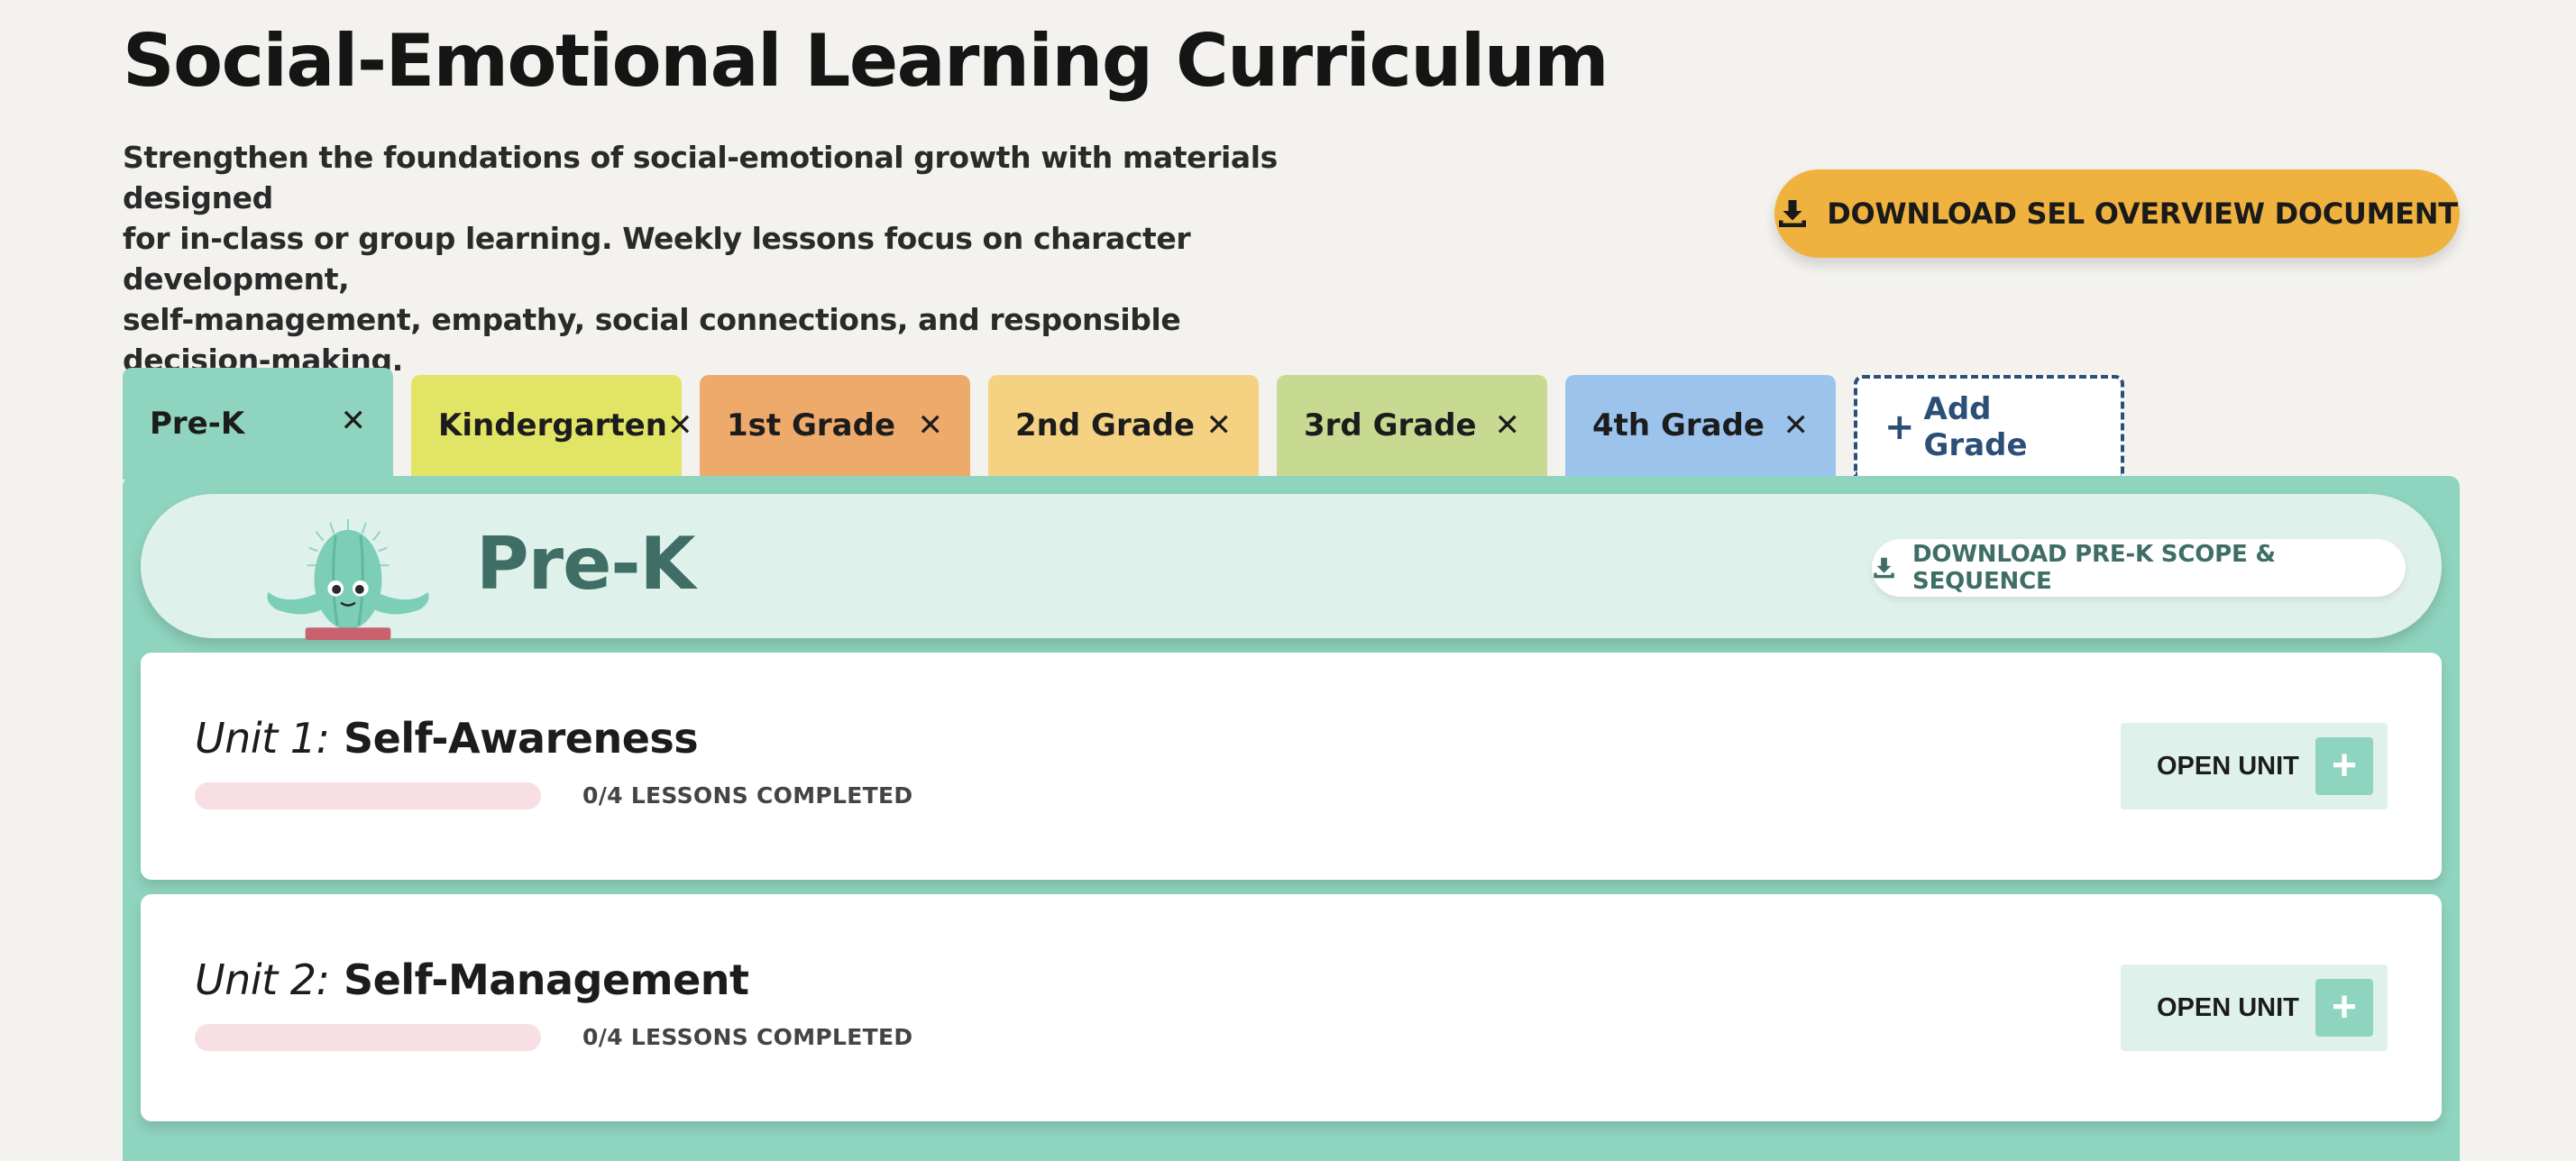 This screenshot has height=1161, width=2576. I want to click on tab-label: Kindergarten, so click(552, 425).